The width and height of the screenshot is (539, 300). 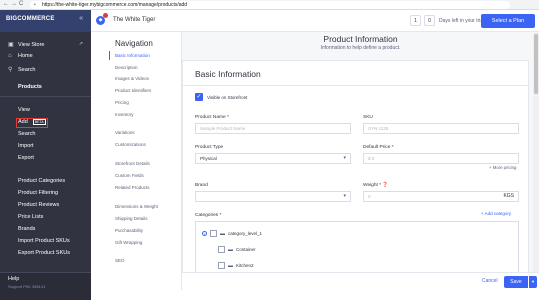 I want to click on sidebar-subitem-product-categories: Product Categories, so click(x=41, y=181).